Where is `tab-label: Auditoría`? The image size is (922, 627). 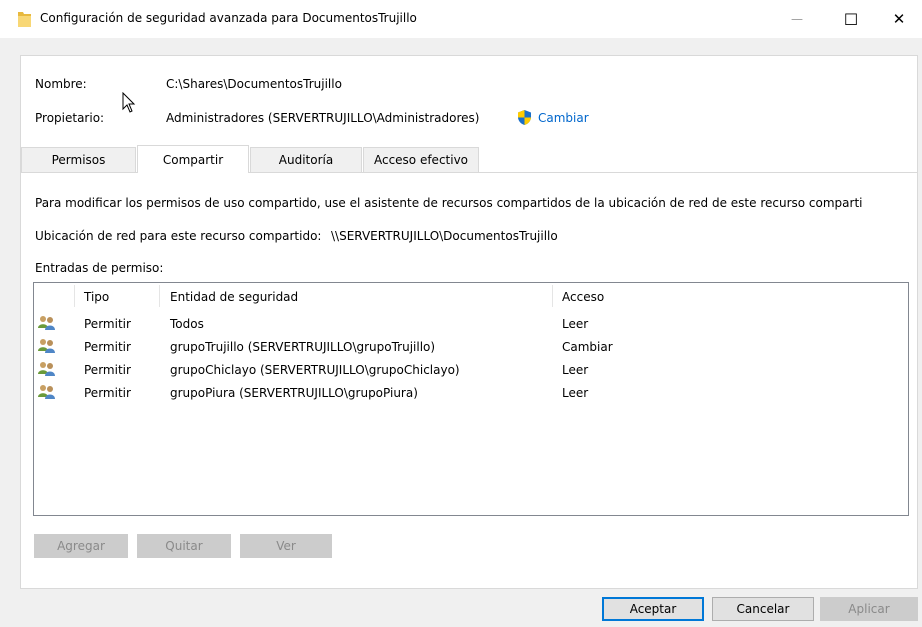 tab-label: Auditoría is located at coordinates (306, 160).